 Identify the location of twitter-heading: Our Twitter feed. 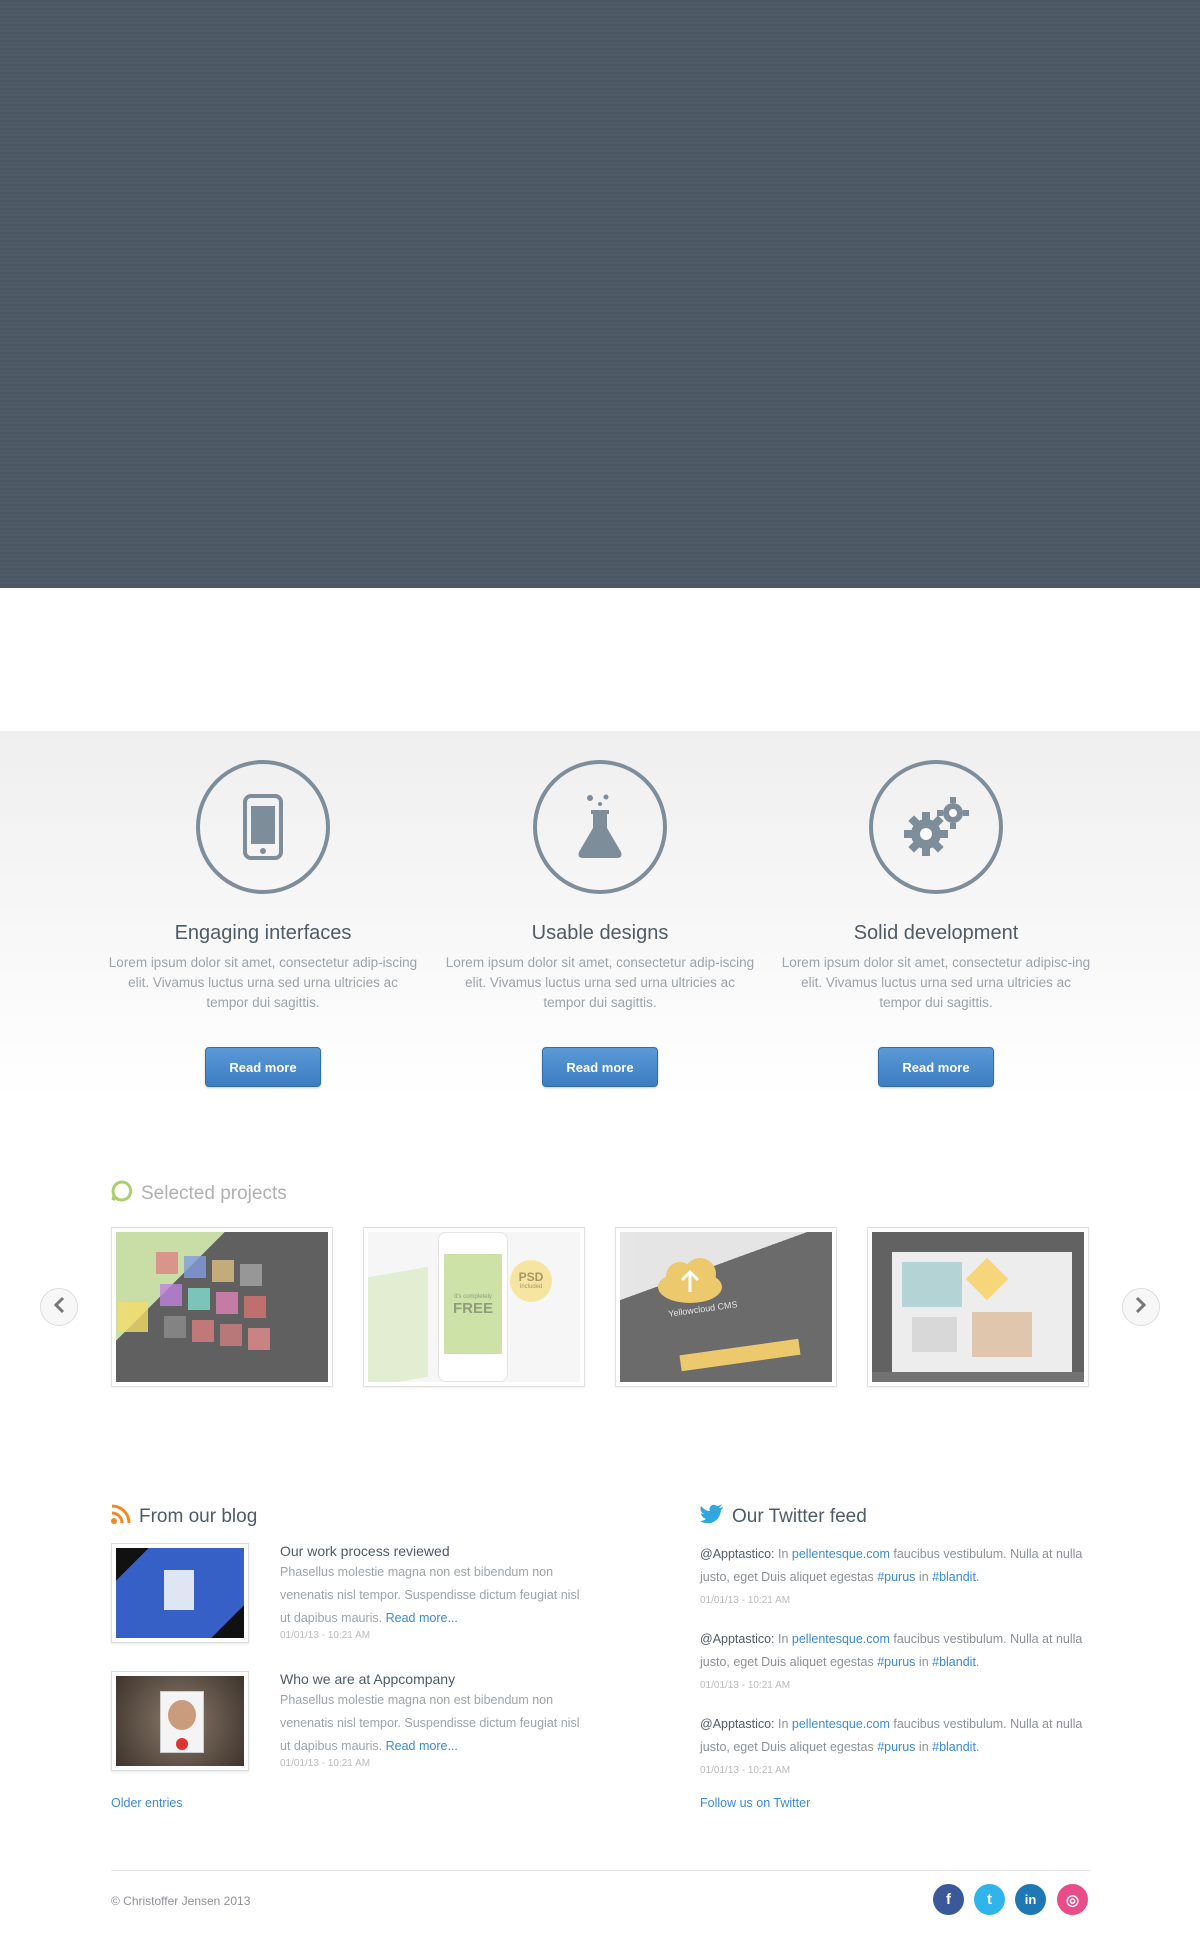
(783, 1517).